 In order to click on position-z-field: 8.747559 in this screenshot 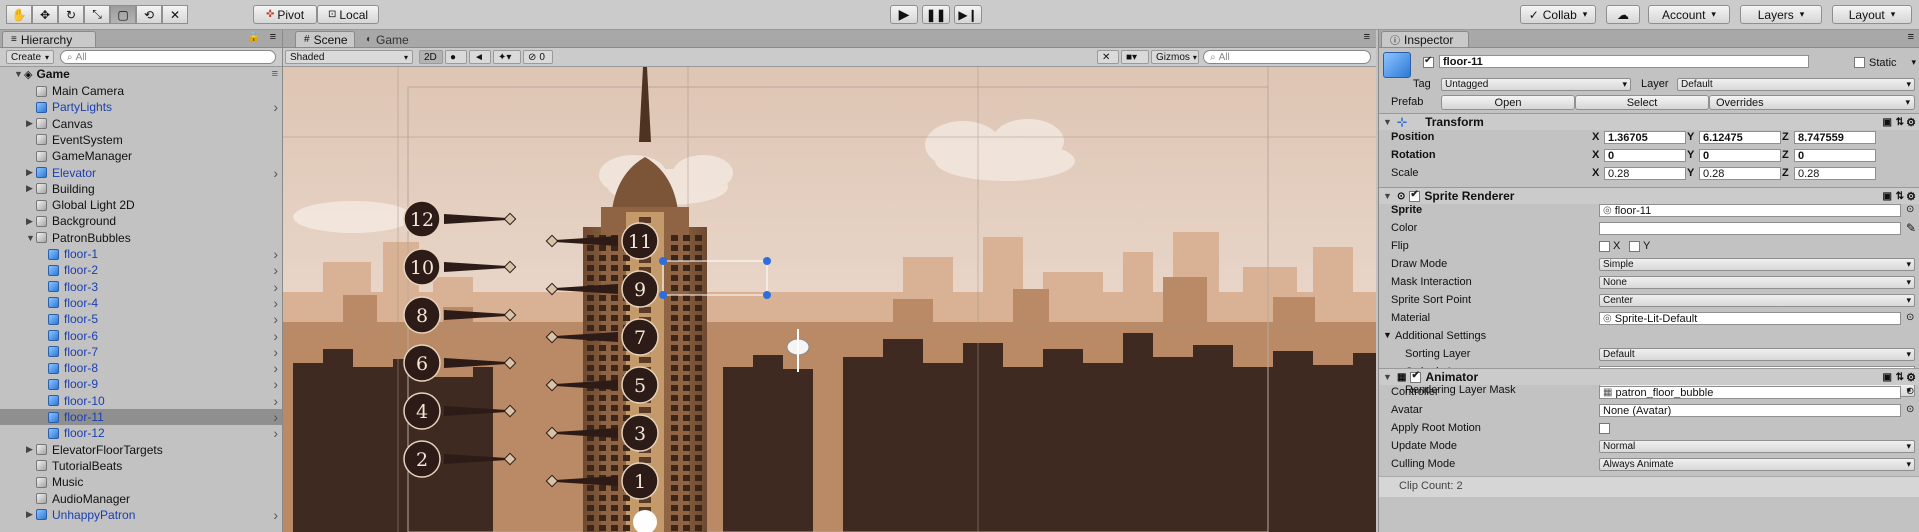, I will do `click(1835, 137)`.